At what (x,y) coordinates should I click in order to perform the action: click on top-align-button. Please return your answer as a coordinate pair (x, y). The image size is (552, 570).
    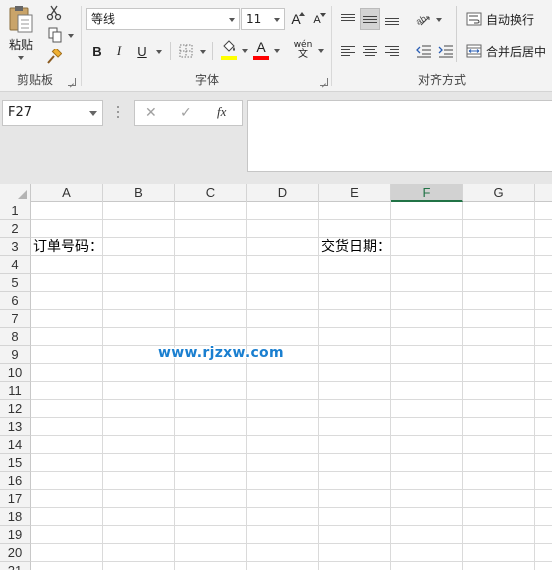
    Looking at the image, I should click on (348, 19).